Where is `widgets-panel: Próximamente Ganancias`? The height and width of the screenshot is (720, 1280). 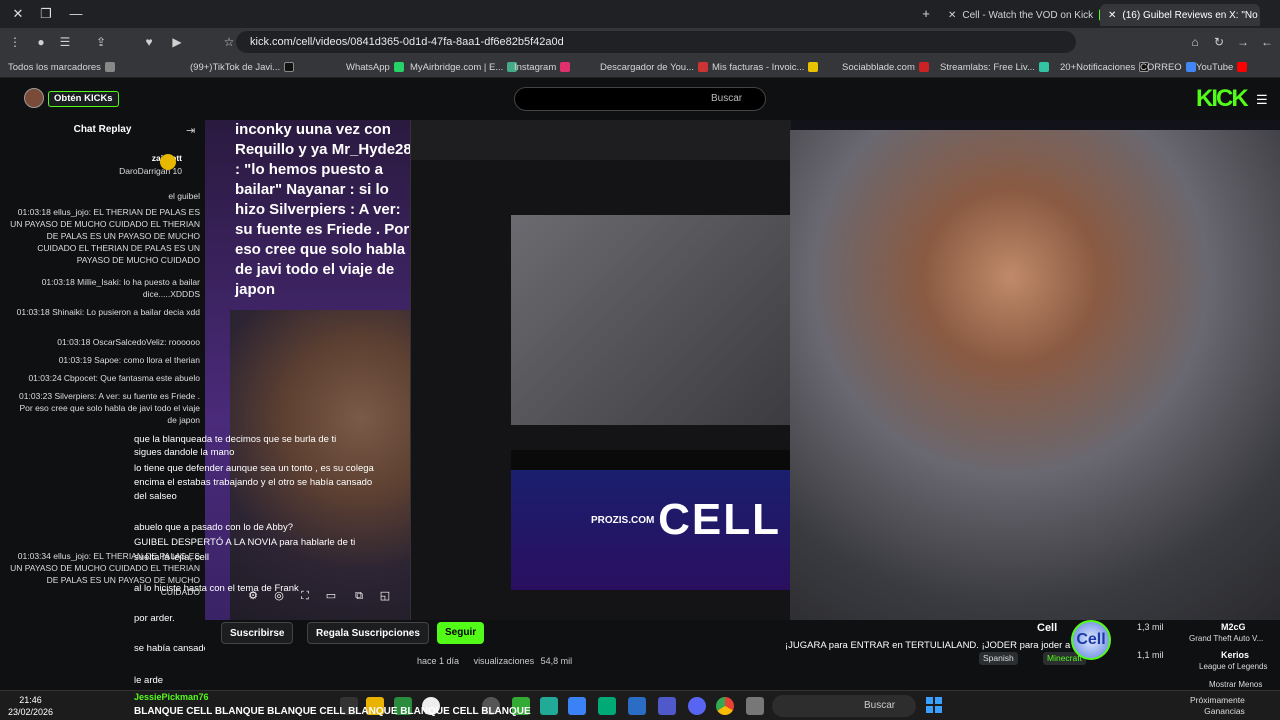
widgets-panel: Próximamente Ganancias is located at coordinates (1217, 706).